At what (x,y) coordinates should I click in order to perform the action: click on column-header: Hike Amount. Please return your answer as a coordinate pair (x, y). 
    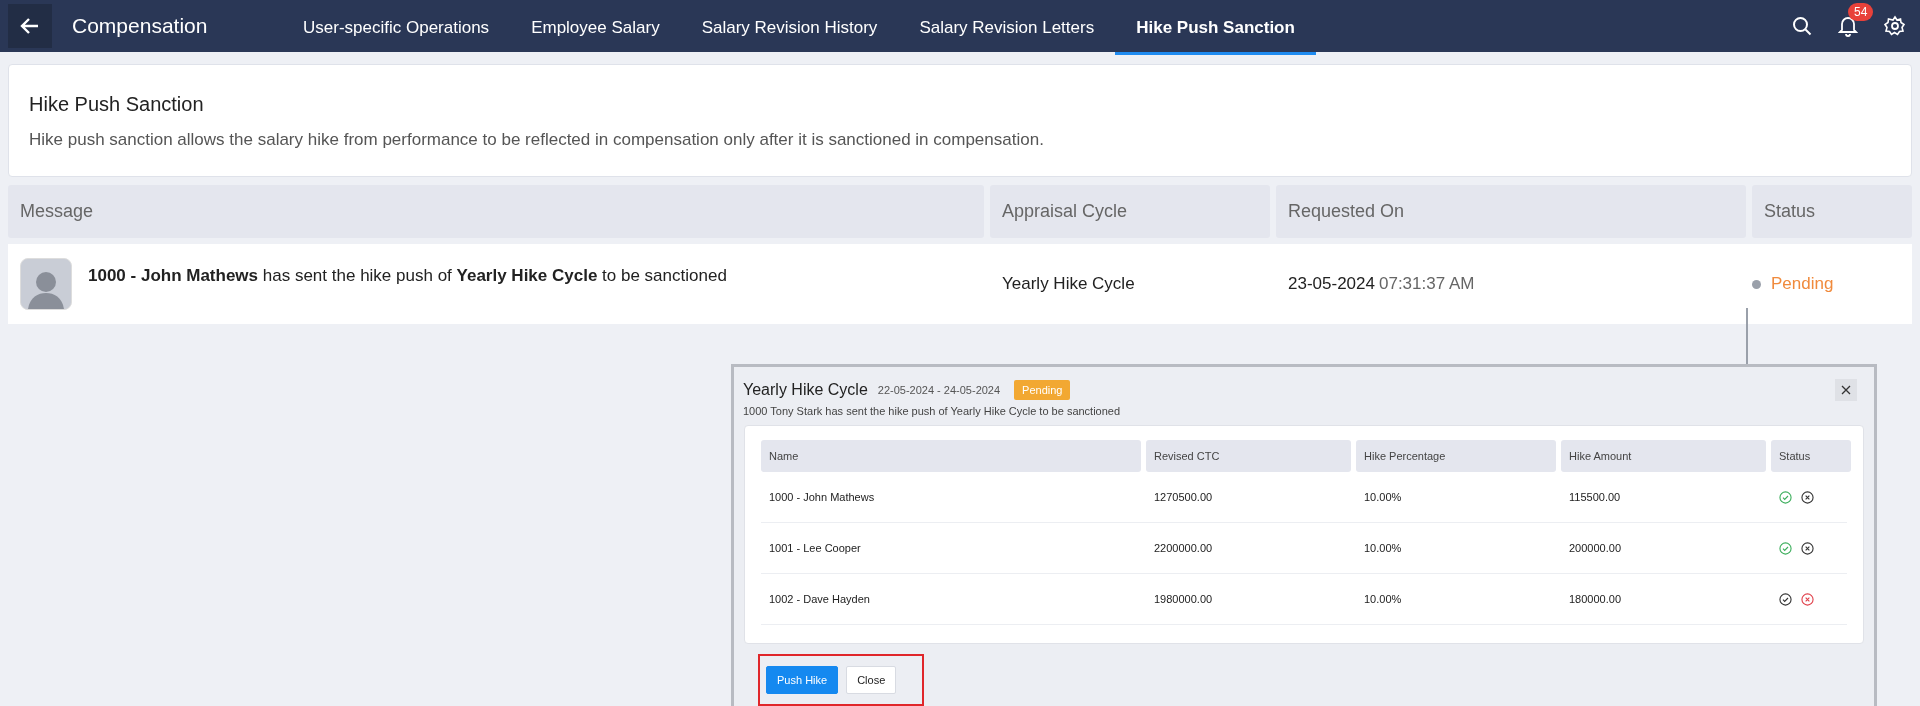
    Looking at the image, I should click on (1663, 456).